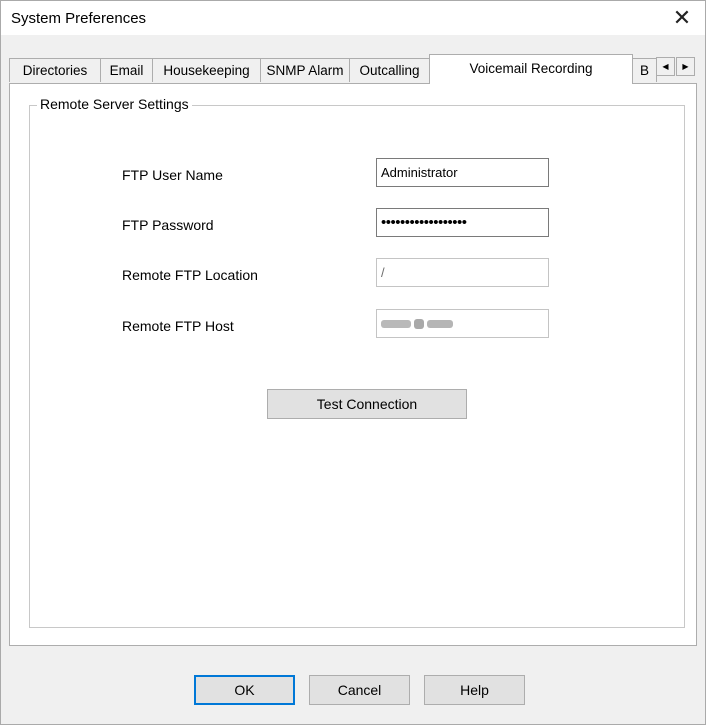 The image size is (706, 725). I want to click on remote-ftp-host-input, so click(462, 323).